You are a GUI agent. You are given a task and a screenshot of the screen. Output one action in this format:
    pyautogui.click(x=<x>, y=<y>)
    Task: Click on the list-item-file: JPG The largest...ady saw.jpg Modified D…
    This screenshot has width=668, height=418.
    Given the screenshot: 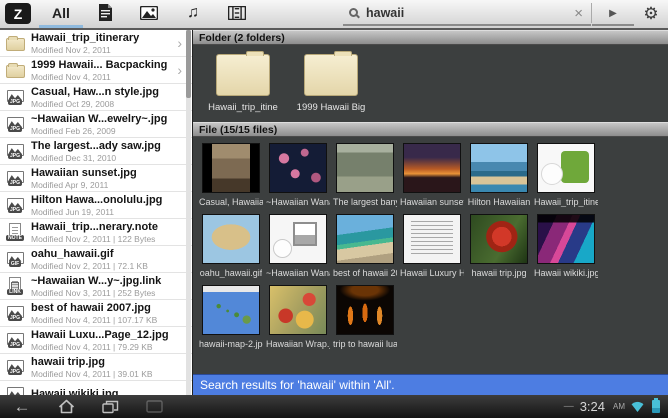 What is the action you would take?
    pyautogui.click(x=96, y=151)
    